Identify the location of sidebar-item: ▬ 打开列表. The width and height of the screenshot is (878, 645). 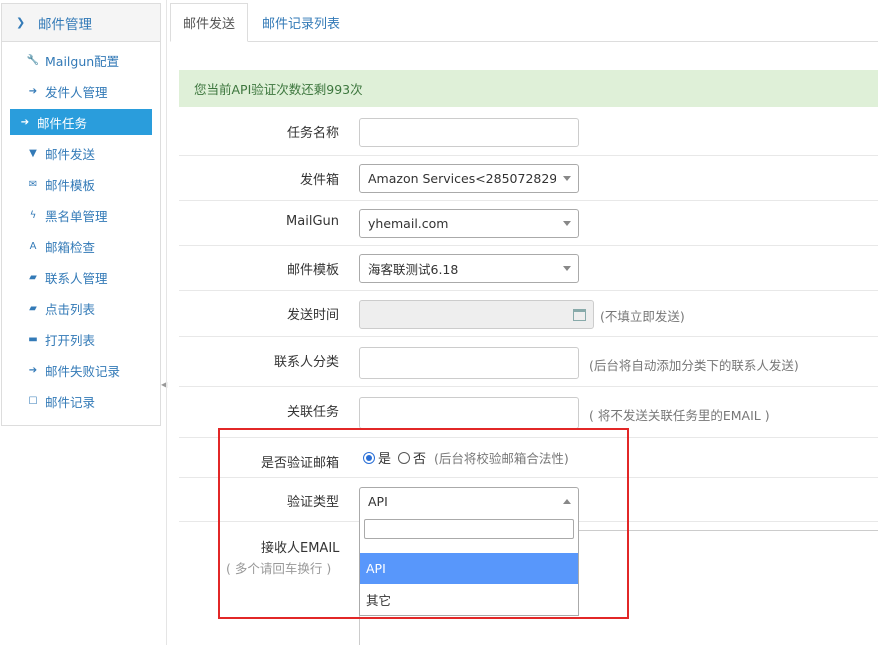
(81, 339).